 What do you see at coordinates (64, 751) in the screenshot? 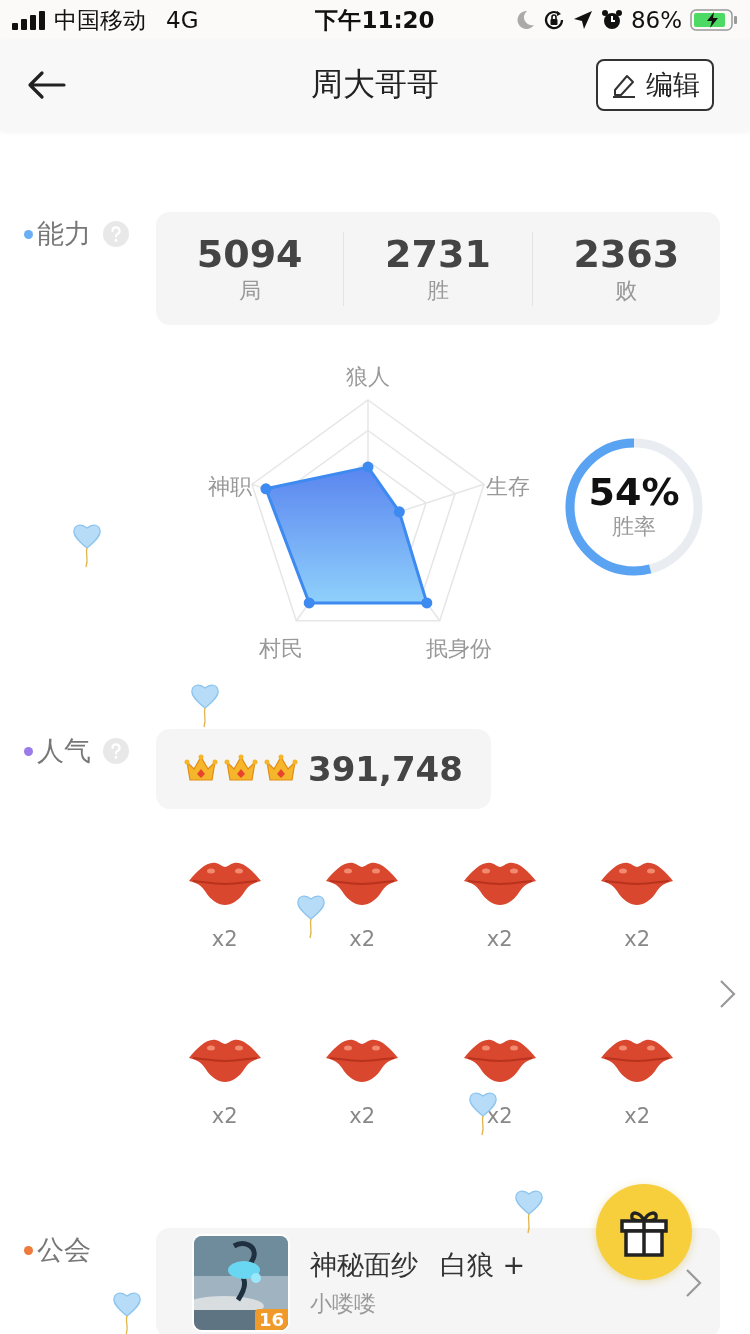
I see `section-label: 人气` at bounding box center [64, 751].